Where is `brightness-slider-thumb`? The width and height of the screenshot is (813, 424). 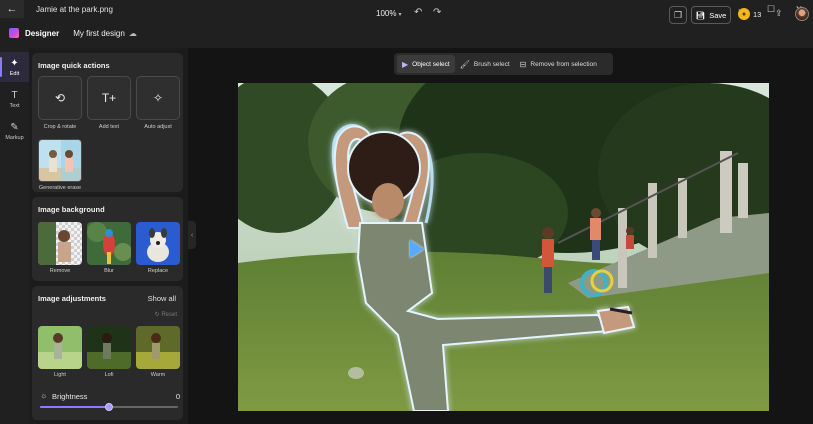
brightness-slider-thumb is located at coordinates (109, 407).